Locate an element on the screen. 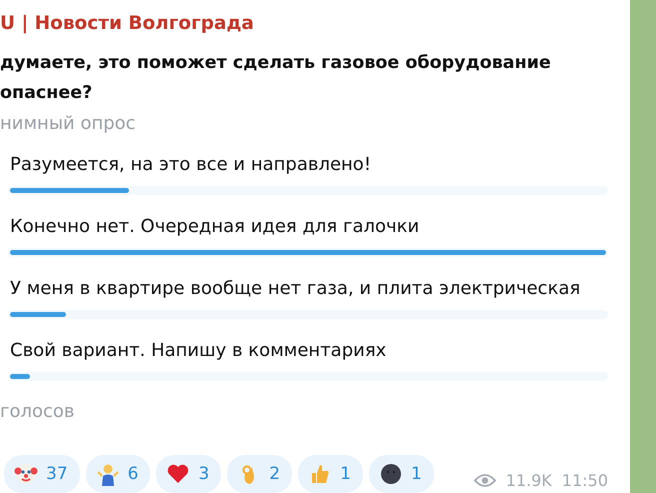  vote-count: голосов is located at coordinates (38, 412).